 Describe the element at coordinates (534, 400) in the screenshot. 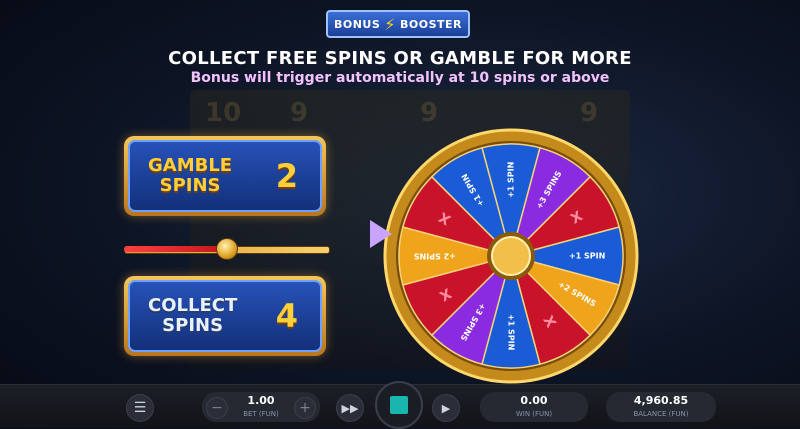

I see `win-value: 0.00` at that location.